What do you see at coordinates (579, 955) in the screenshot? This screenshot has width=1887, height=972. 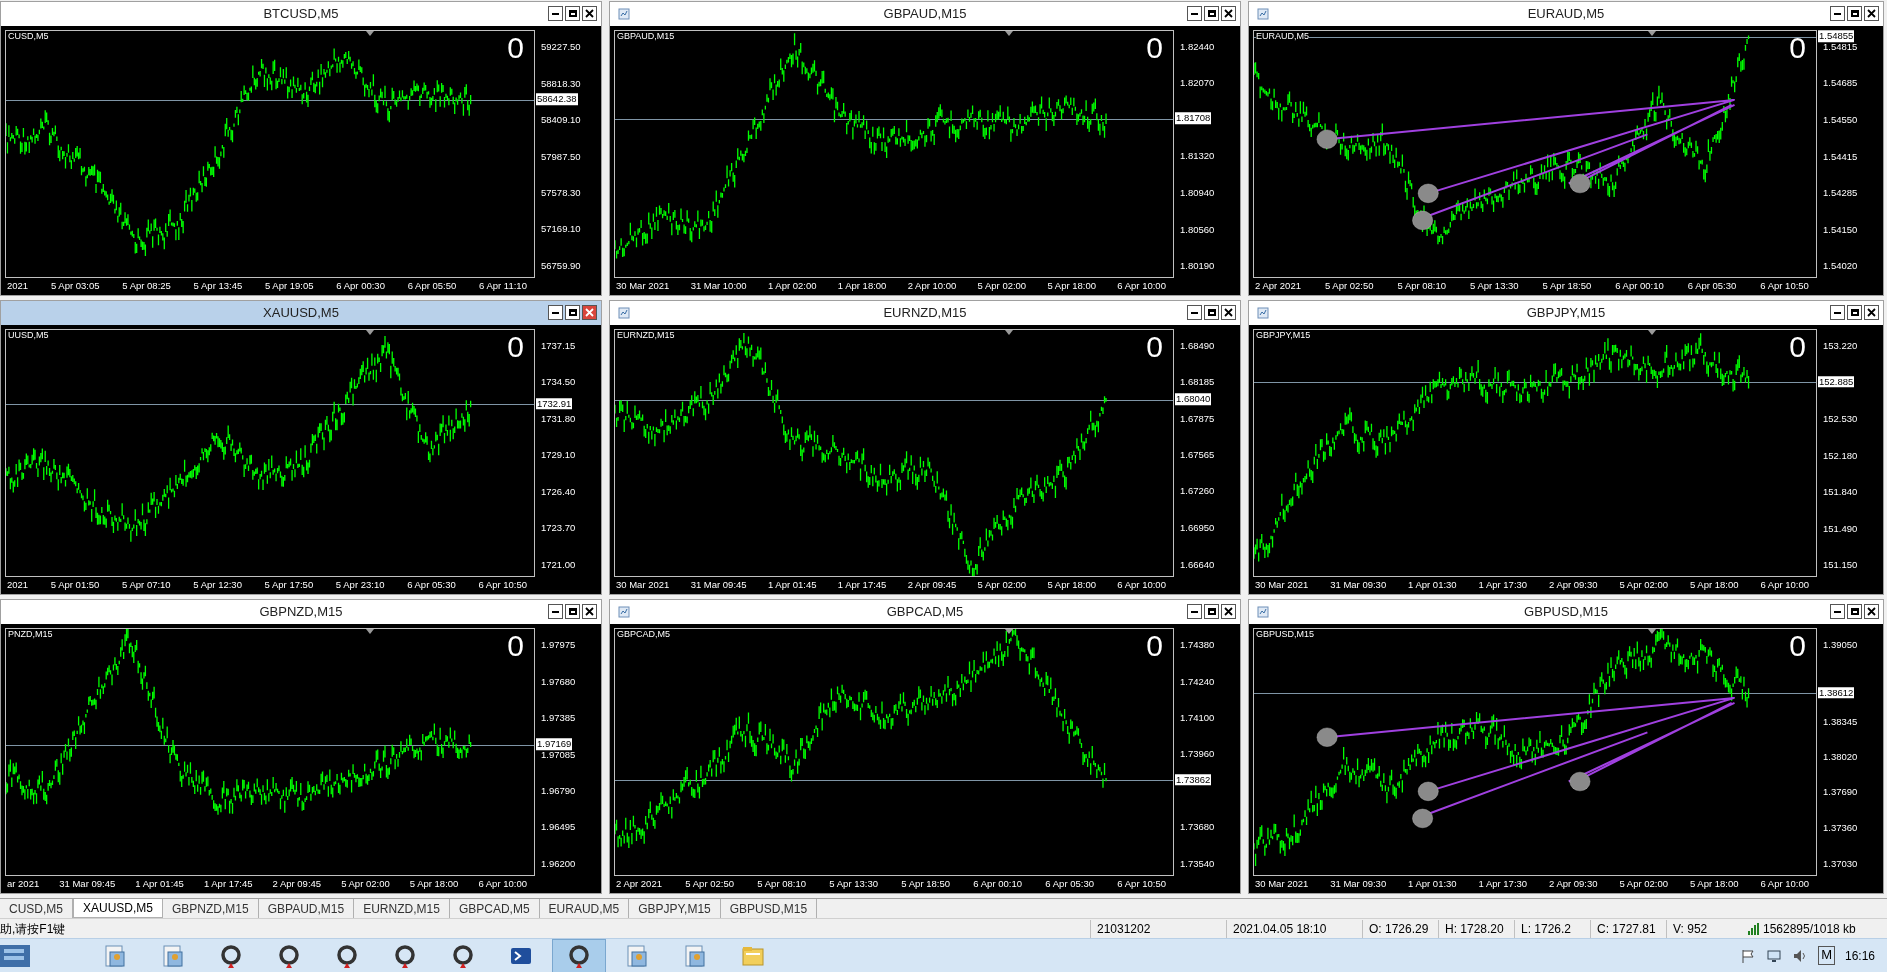 I see `ring-icon` at bounding box center [579, 955].